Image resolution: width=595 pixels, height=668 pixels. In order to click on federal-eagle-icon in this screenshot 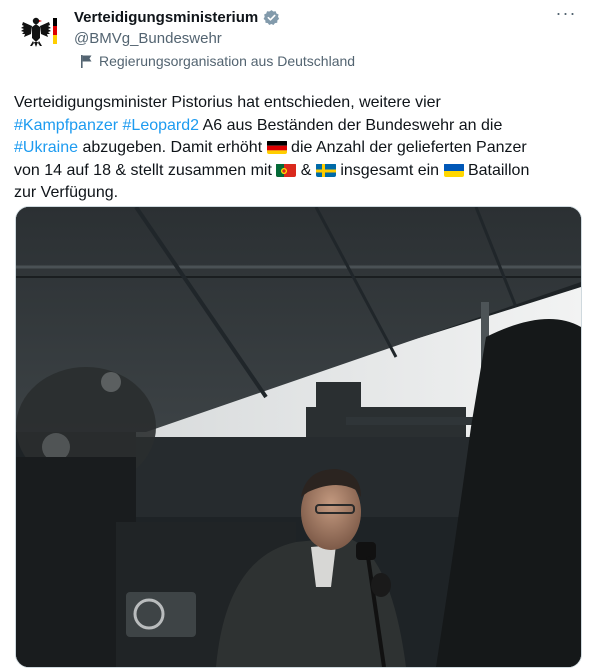, I will do `click(39, 32)`.